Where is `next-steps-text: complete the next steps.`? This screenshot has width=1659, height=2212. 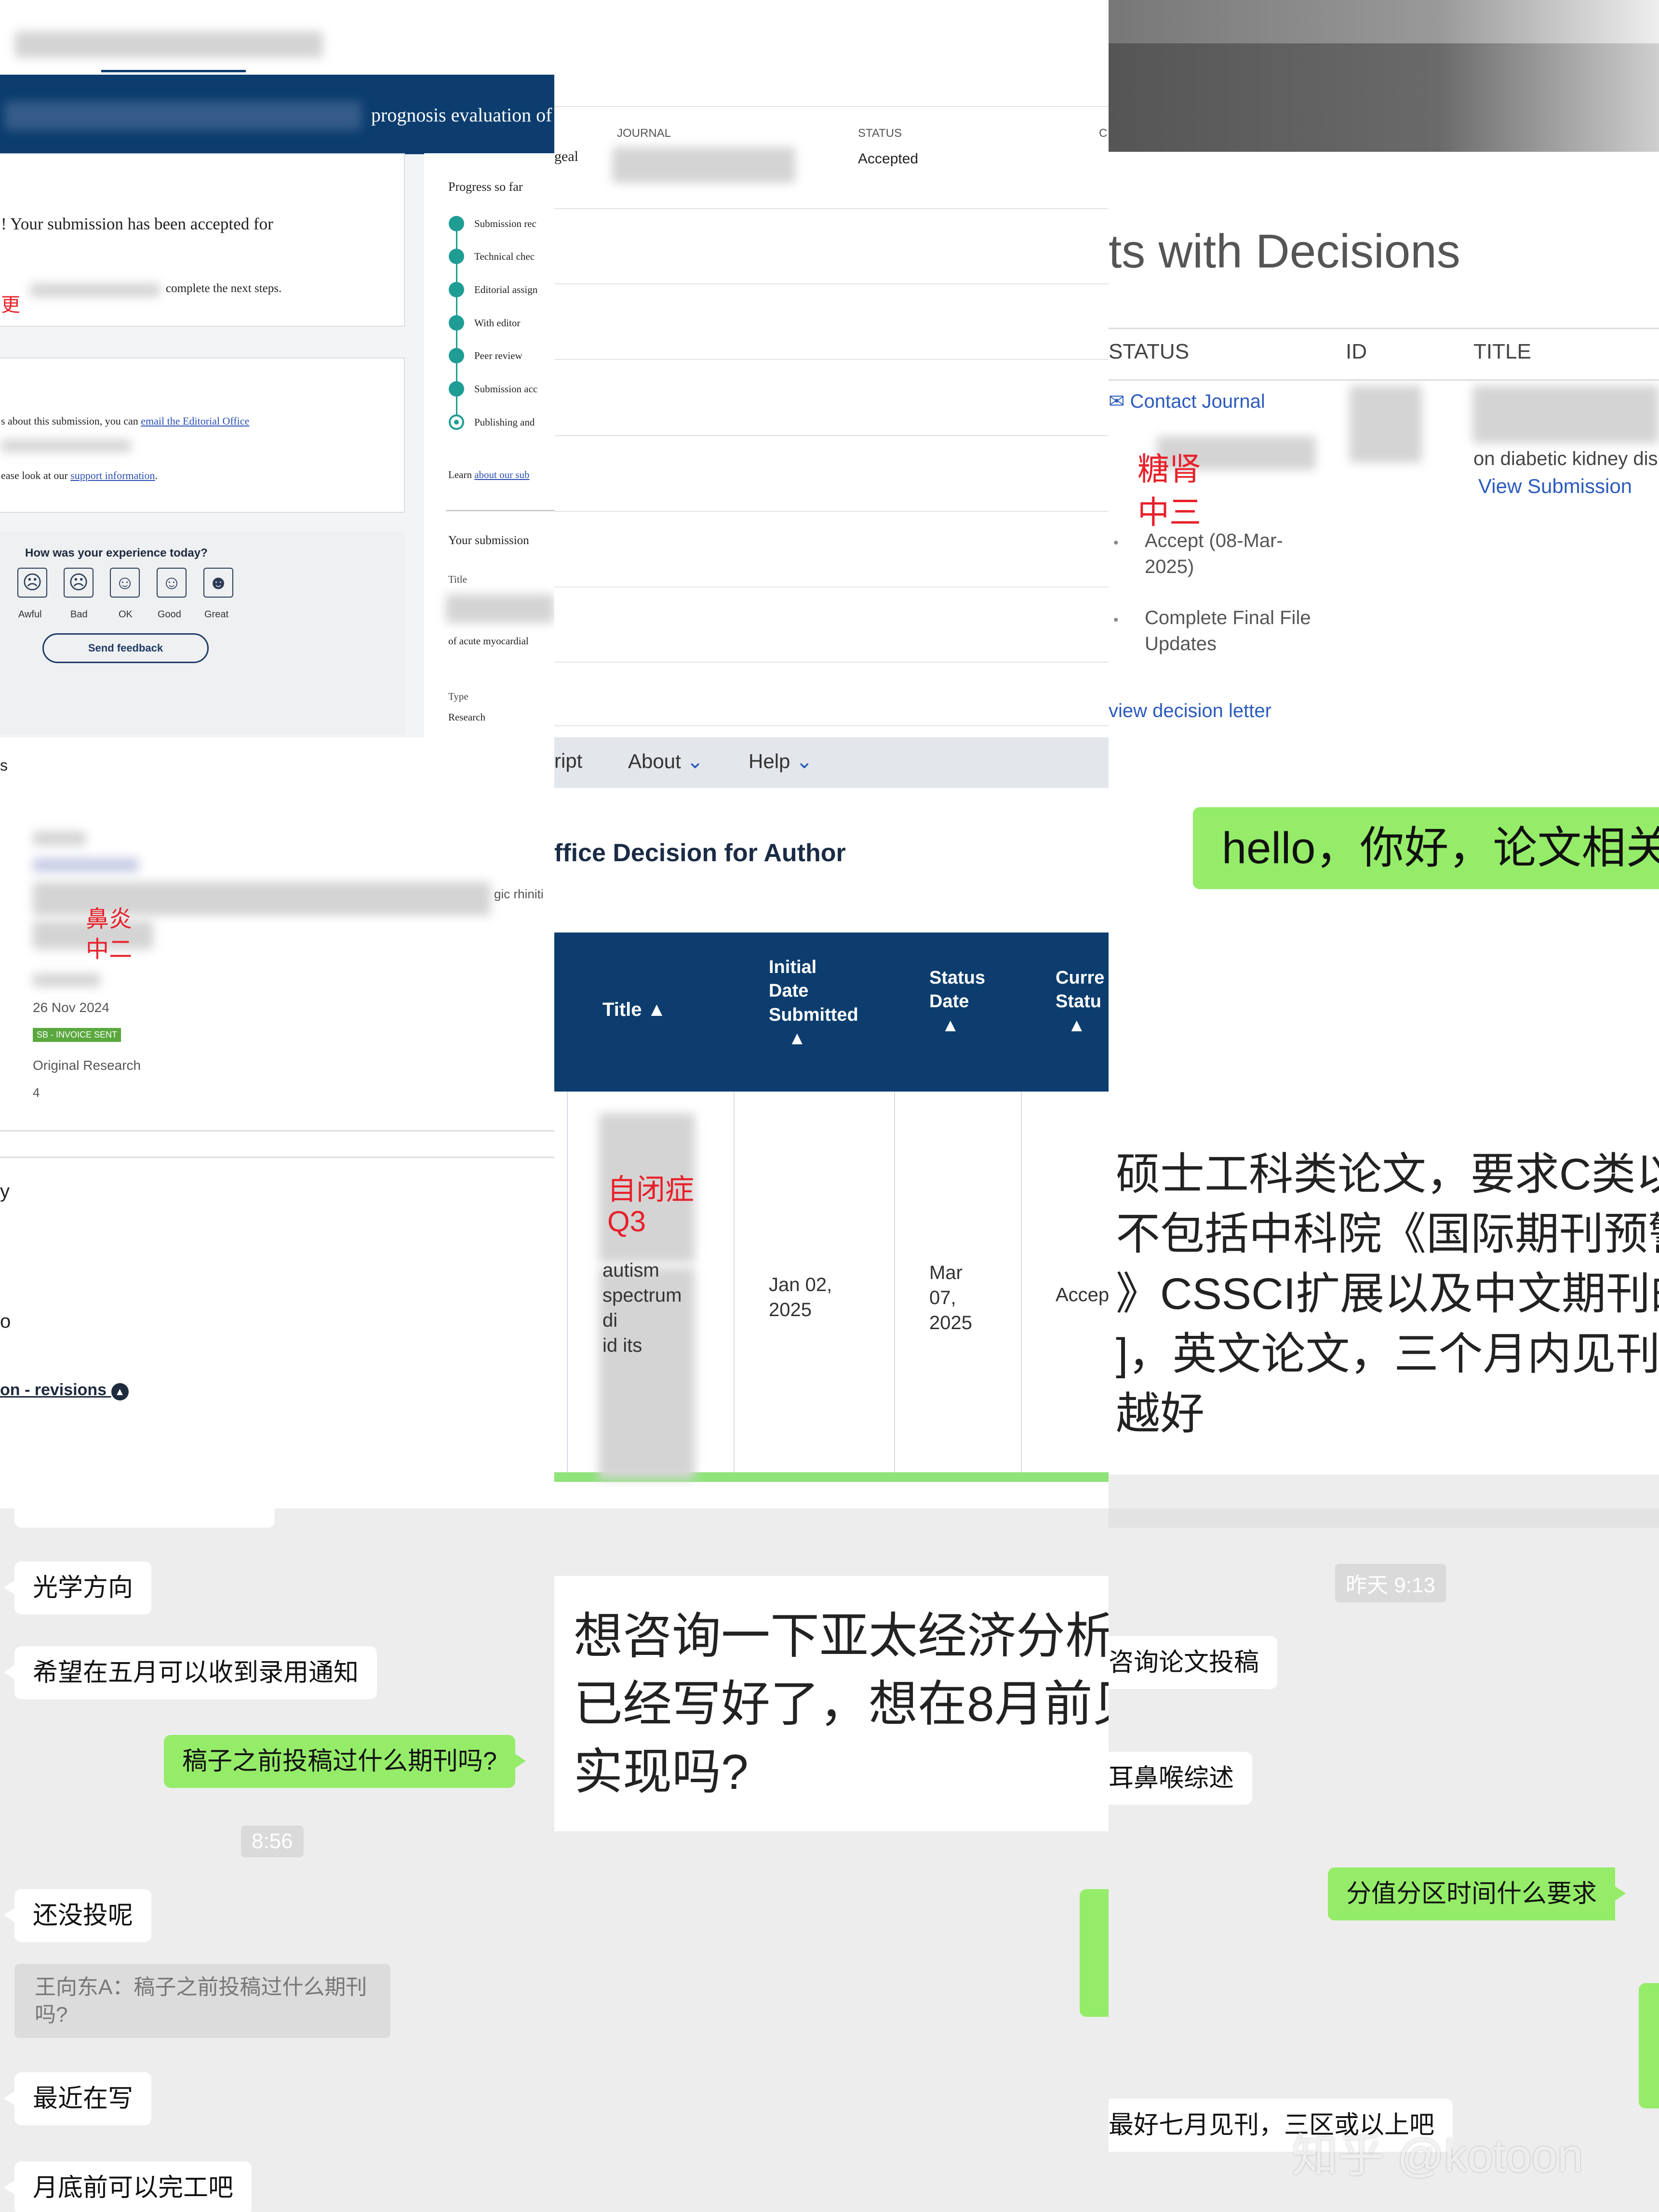
next-steps-text: complete the next steps. is located at coordinates (224, 288).